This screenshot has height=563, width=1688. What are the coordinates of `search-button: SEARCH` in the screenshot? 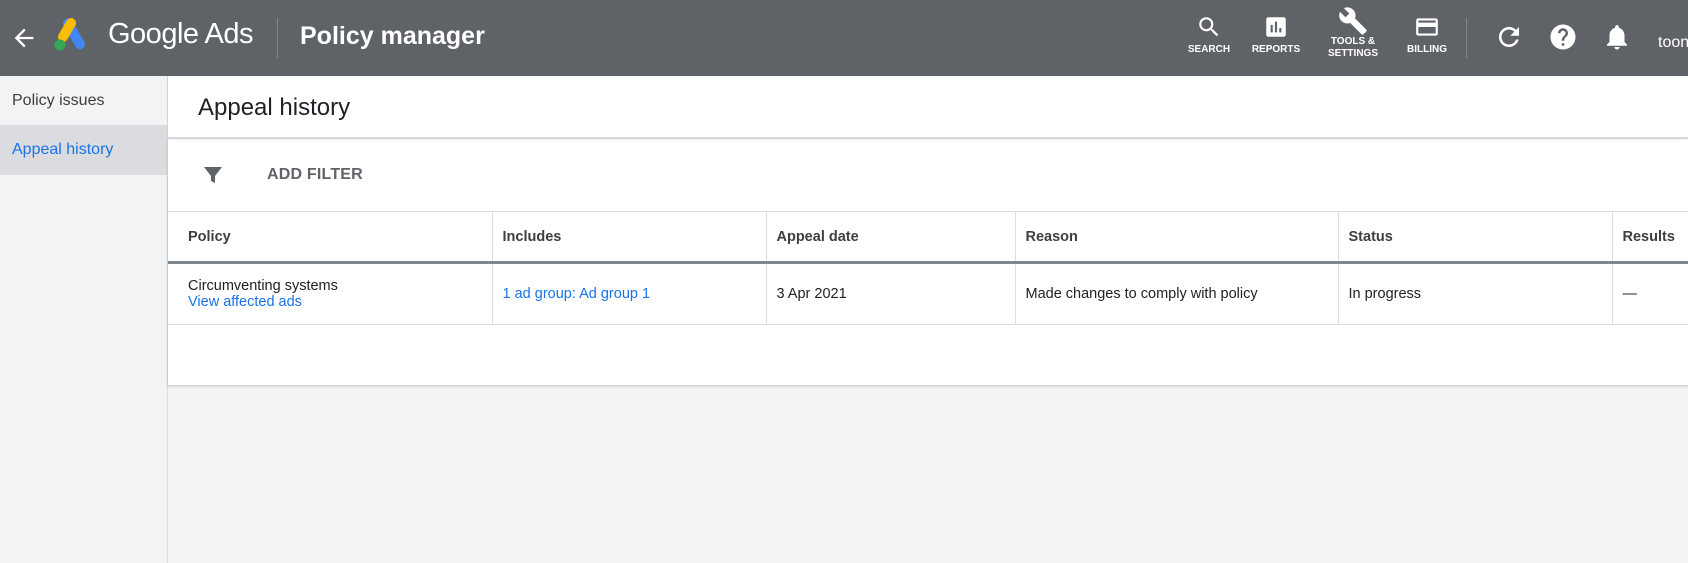 It's located at (1209, 38).